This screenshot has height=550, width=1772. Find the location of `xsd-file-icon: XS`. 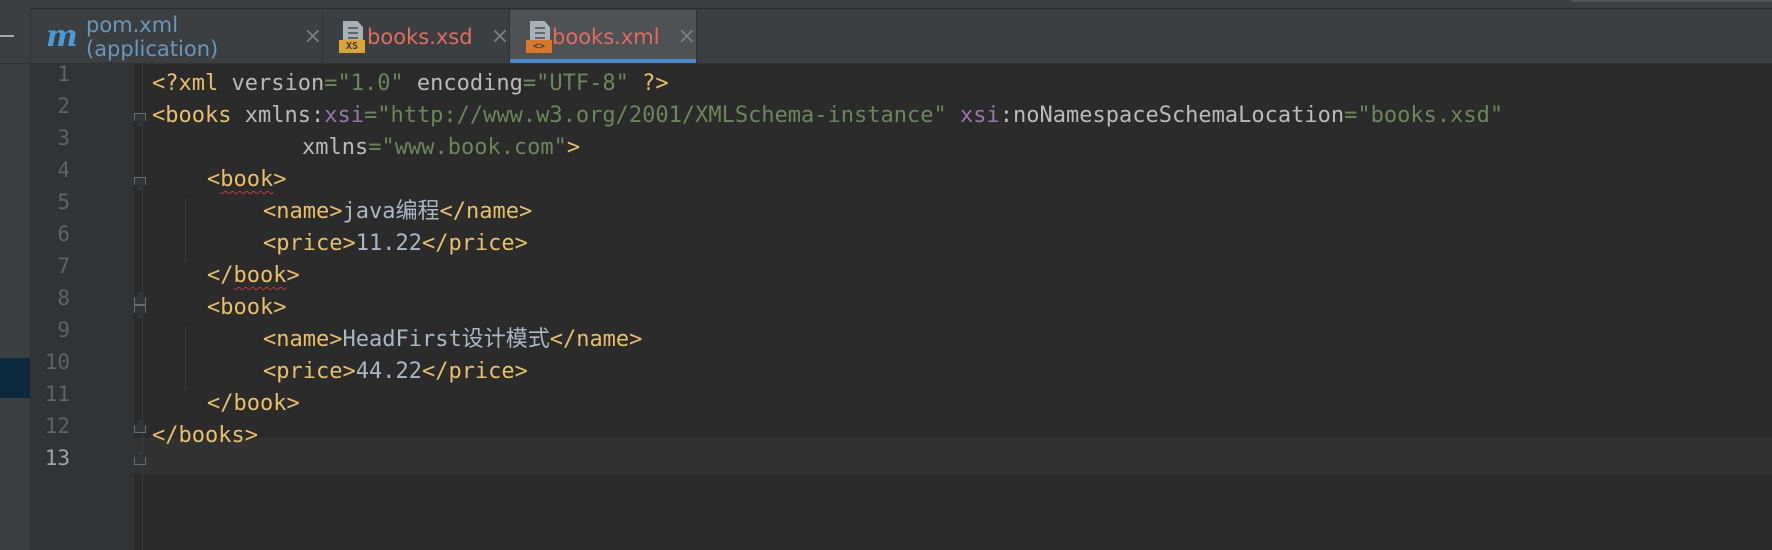

xsd-file-icon: XS is located at coordinates (352, 36).